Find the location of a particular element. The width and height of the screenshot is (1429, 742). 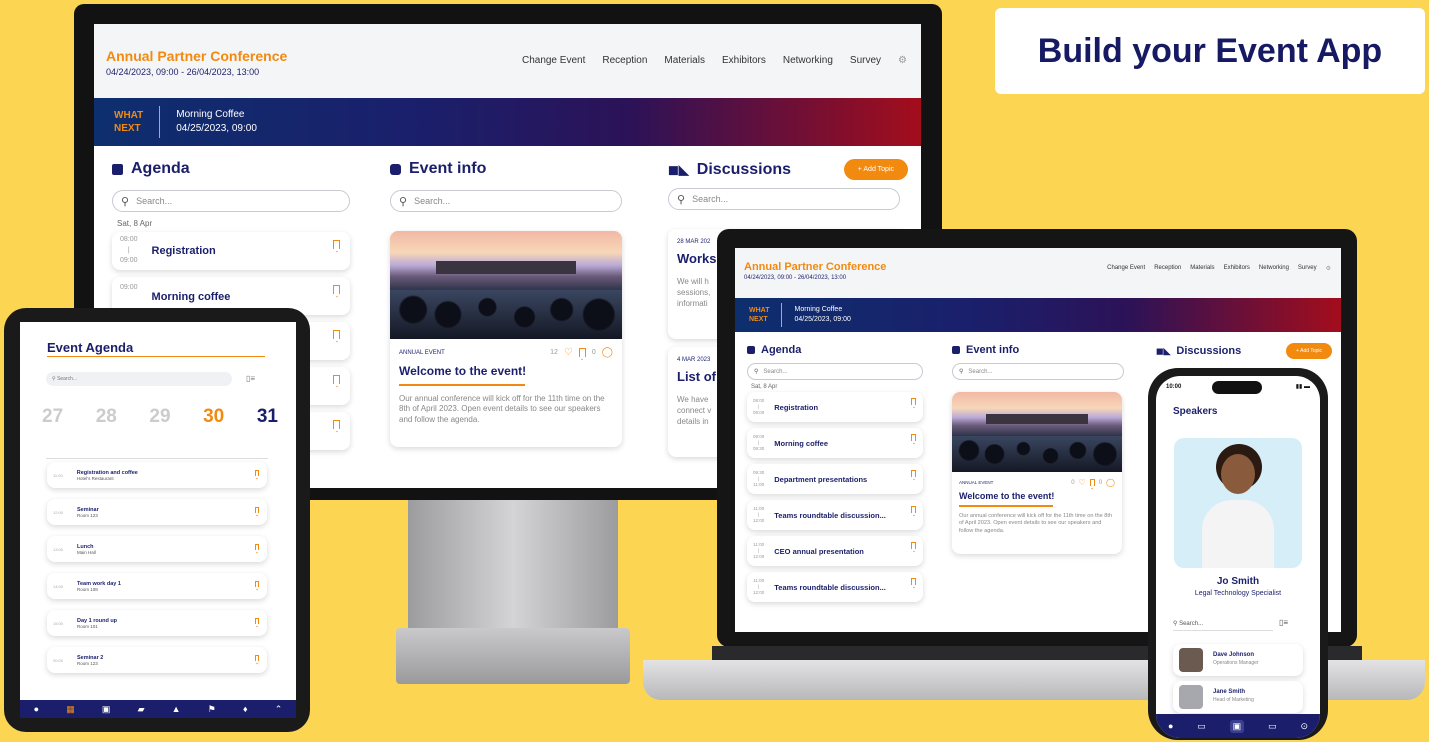

discussions-title: Discussions is located at coordinates (744, 169).